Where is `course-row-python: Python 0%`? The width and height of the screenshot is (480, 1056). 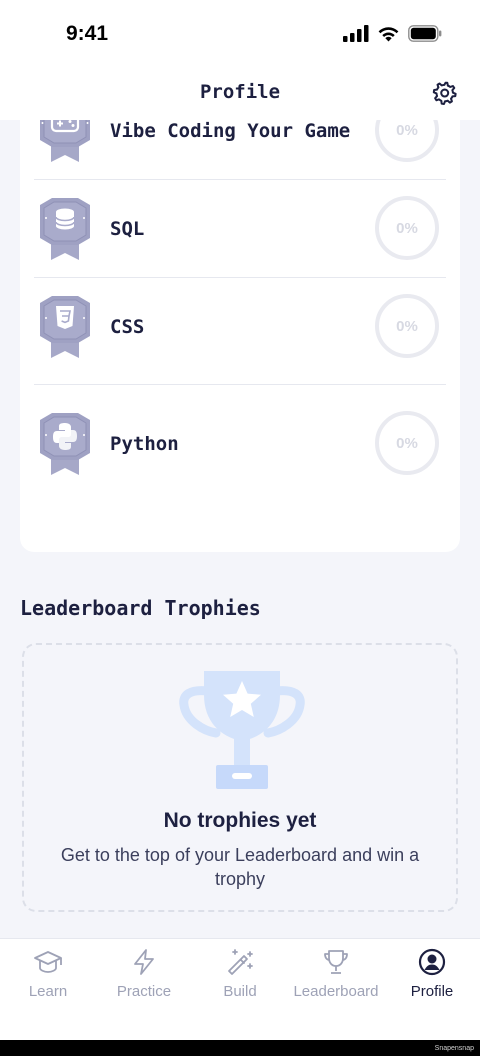 course-row-python: Python 0% is located at coordinates (240, 450).